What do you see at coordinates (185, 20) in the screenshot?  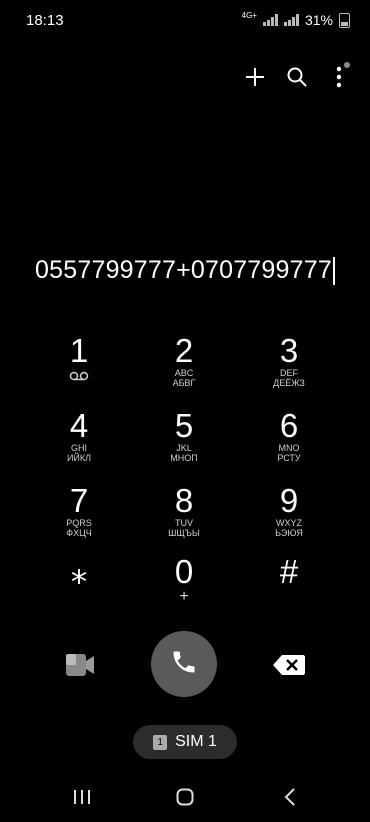 I see `status-bar: 18:13 4G+ 31%` at bounding box center [185, 20].